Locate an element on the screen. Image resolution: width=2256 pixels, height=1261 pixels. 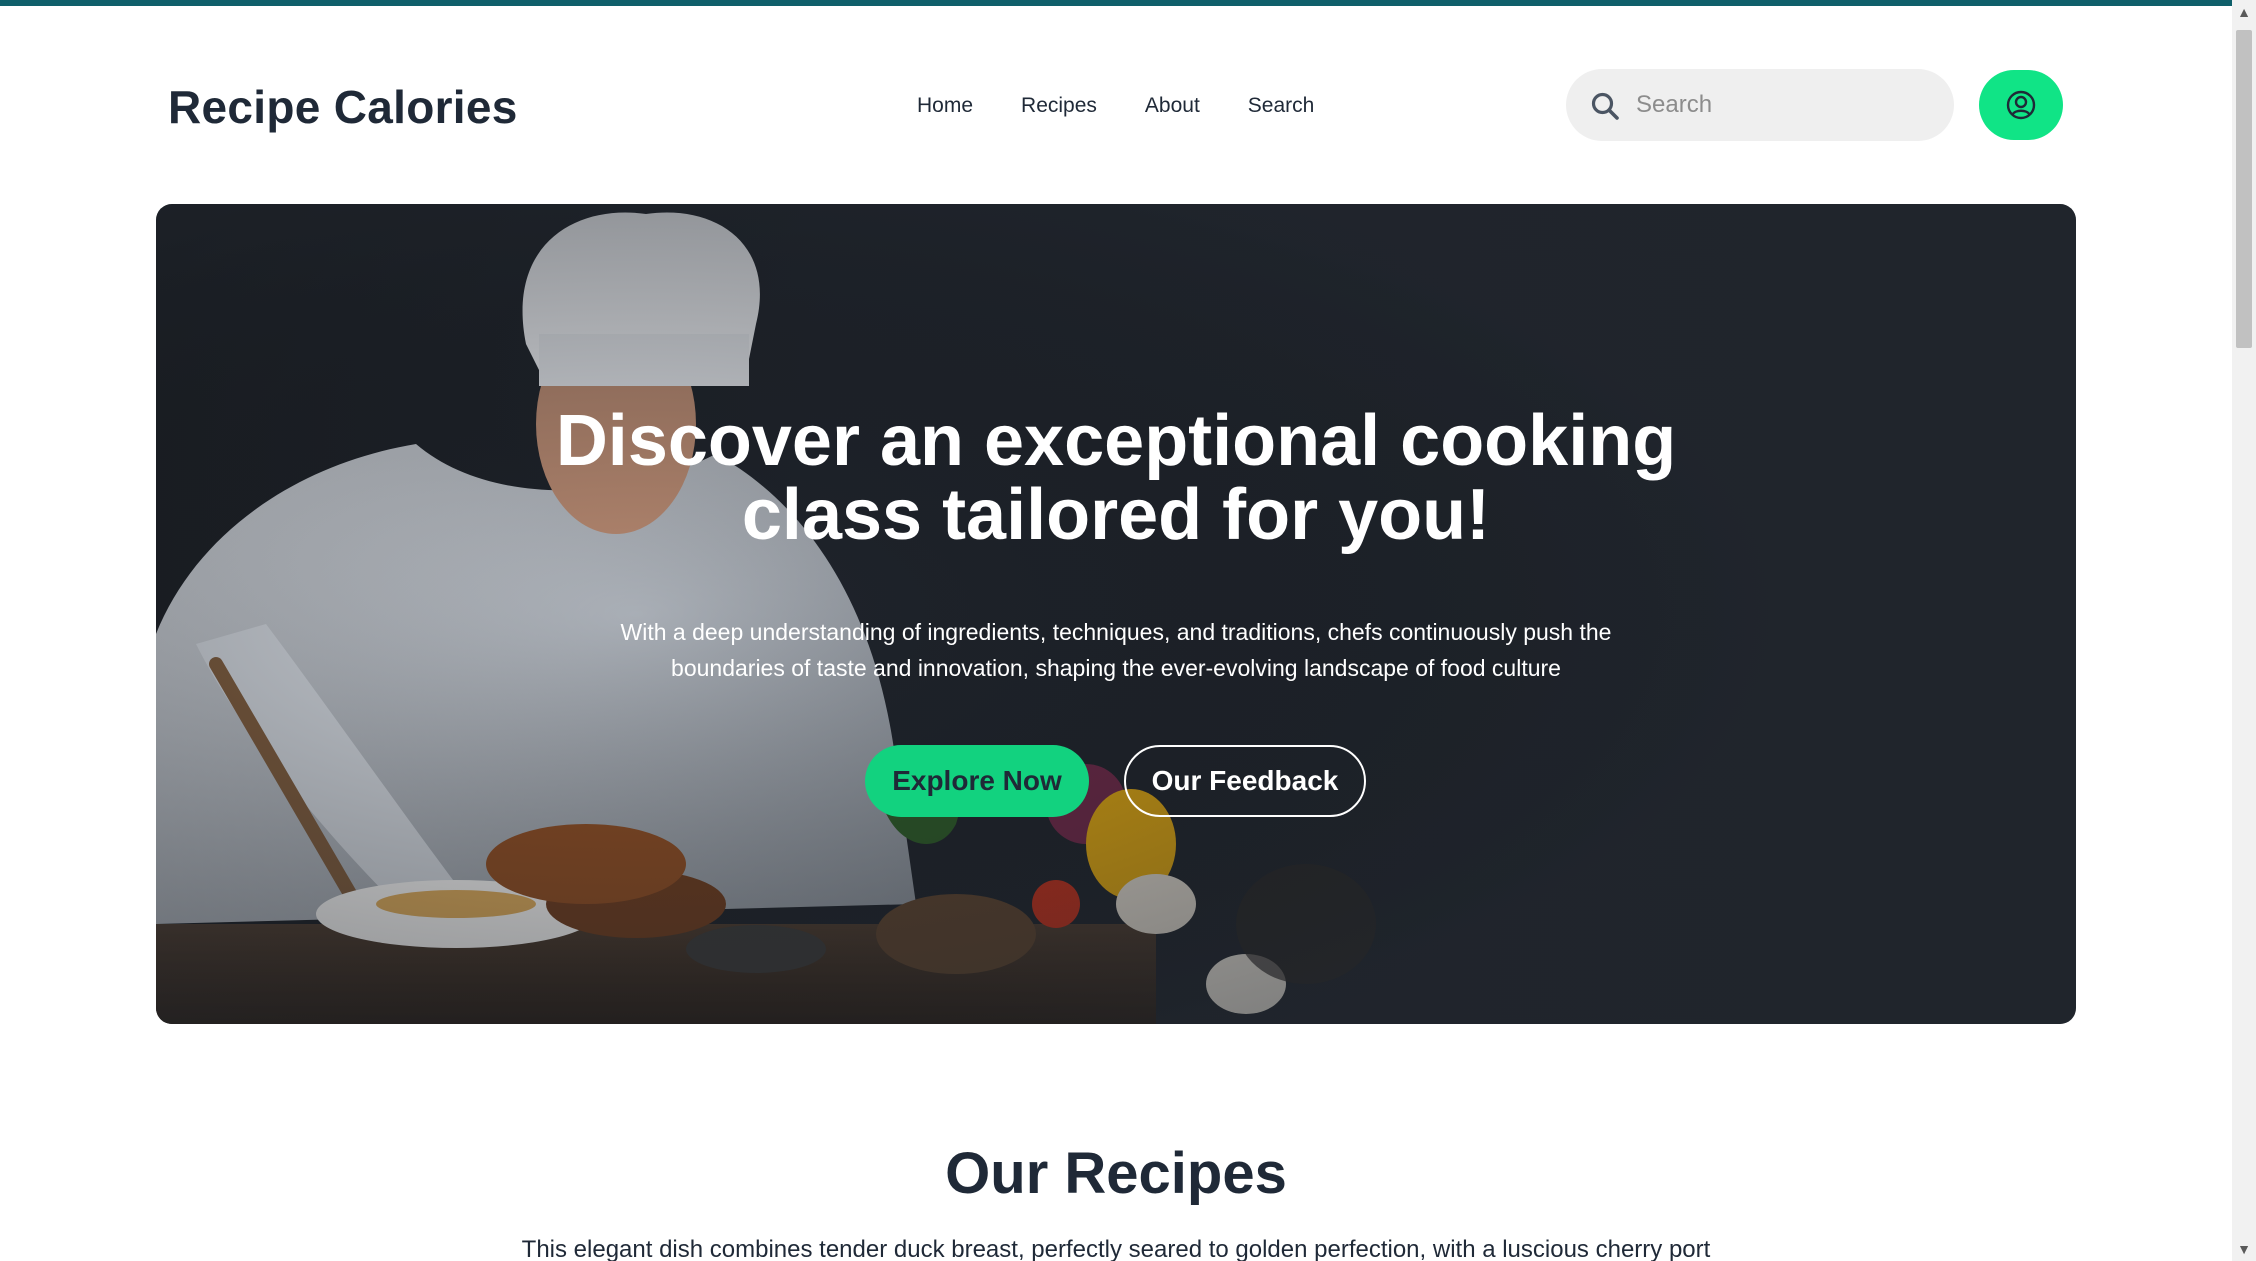
search-input is located at coordinates (1786, 105).